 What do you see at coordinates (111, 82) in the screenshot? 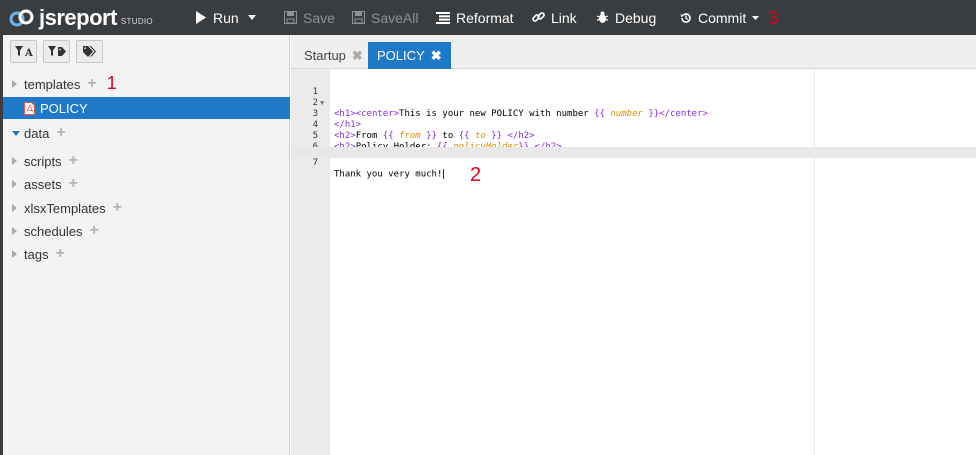
I see `annotation-number: 1` at bounding box center [111, 82].